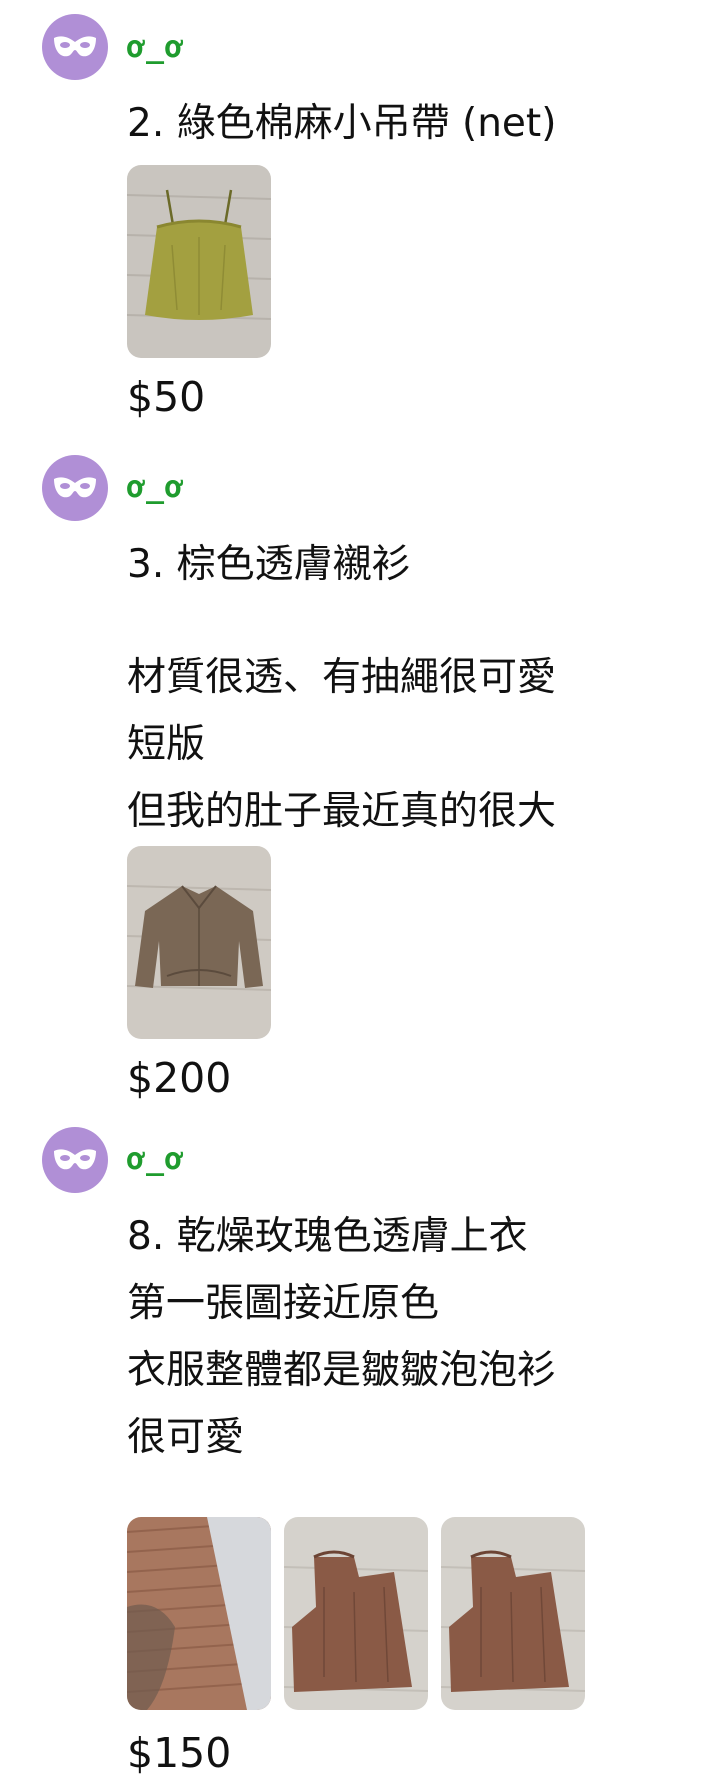  Describe the element at coordinates (283, 1303) in the screenshot. I see `post-text-line: 第一張圖接近原色` at that location.